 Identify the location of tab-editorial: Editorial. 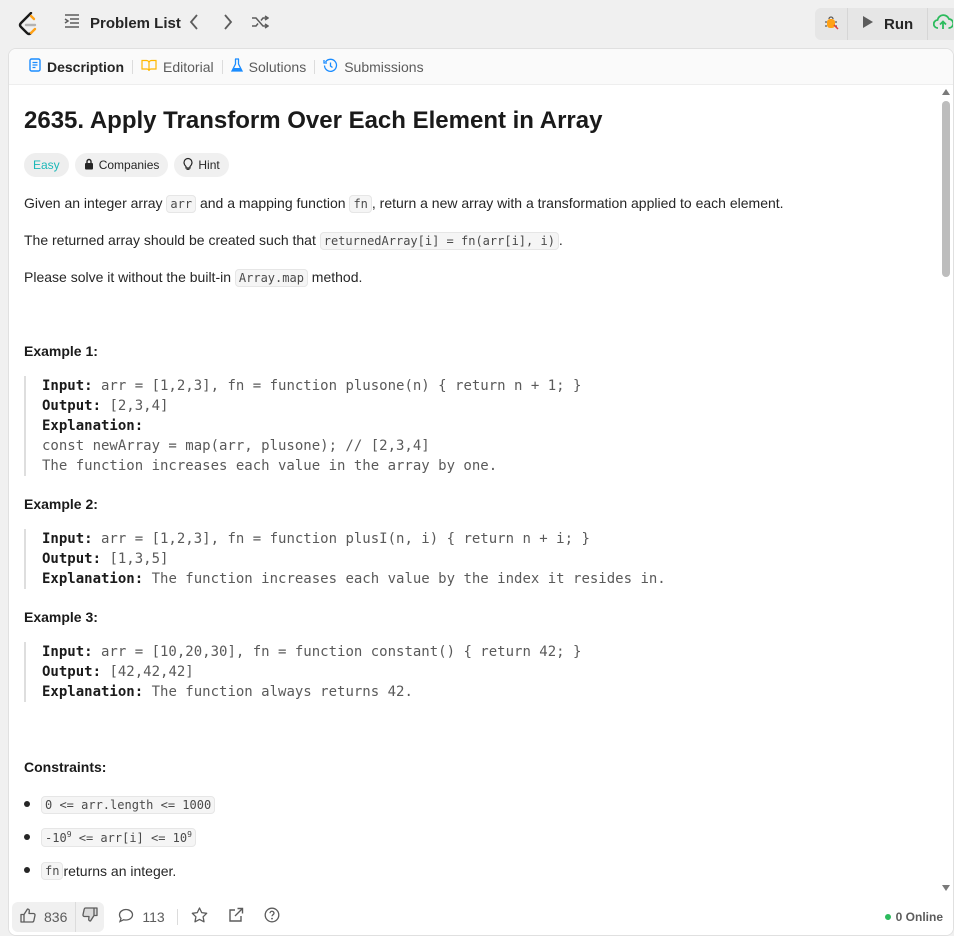
(177, 66).